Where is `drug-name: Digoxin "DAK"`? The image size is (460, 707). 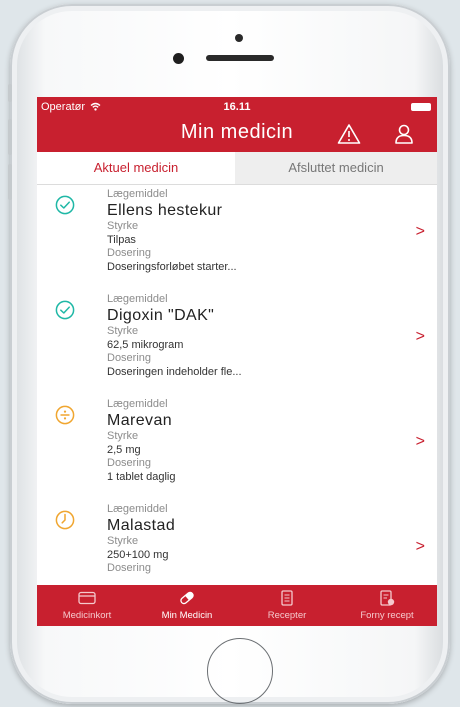
drug-name: Digoxin "DAK" is located at coordinates (161, 315).